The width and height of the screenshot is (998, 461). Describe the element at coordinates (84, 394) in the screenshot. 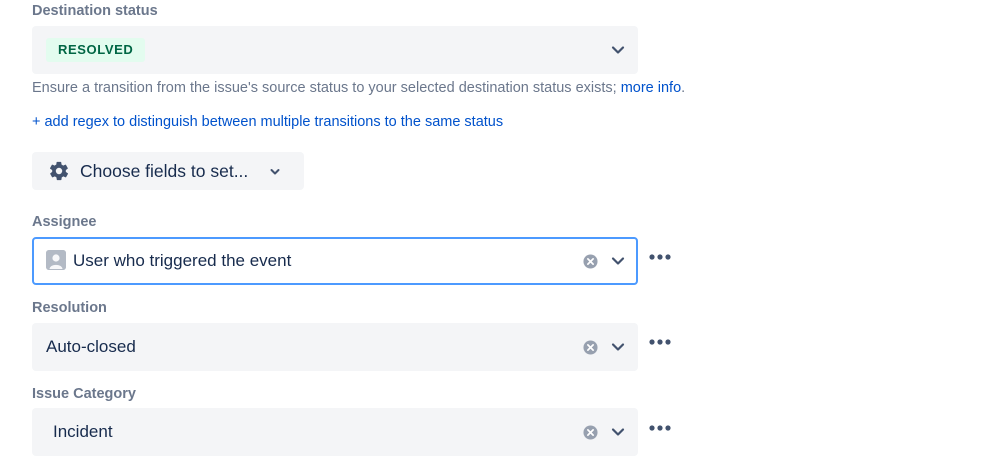

I see `issue-category-label: Issue Category` at that location.